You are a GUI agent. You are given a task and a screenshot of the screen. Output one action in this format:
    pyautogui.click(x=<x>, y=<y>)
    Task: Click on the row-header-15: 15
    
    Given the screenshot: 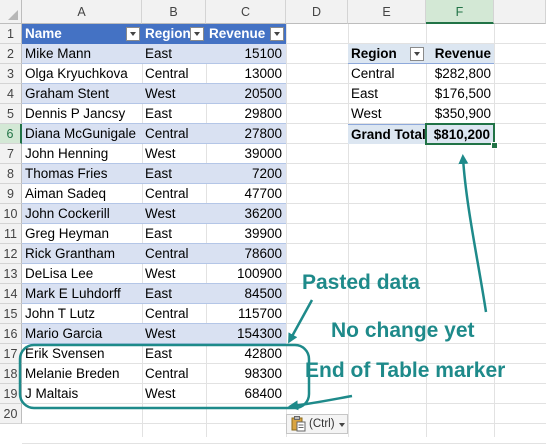 What is the action you would take?
    pyautogui.click(x=11, y=314)
    